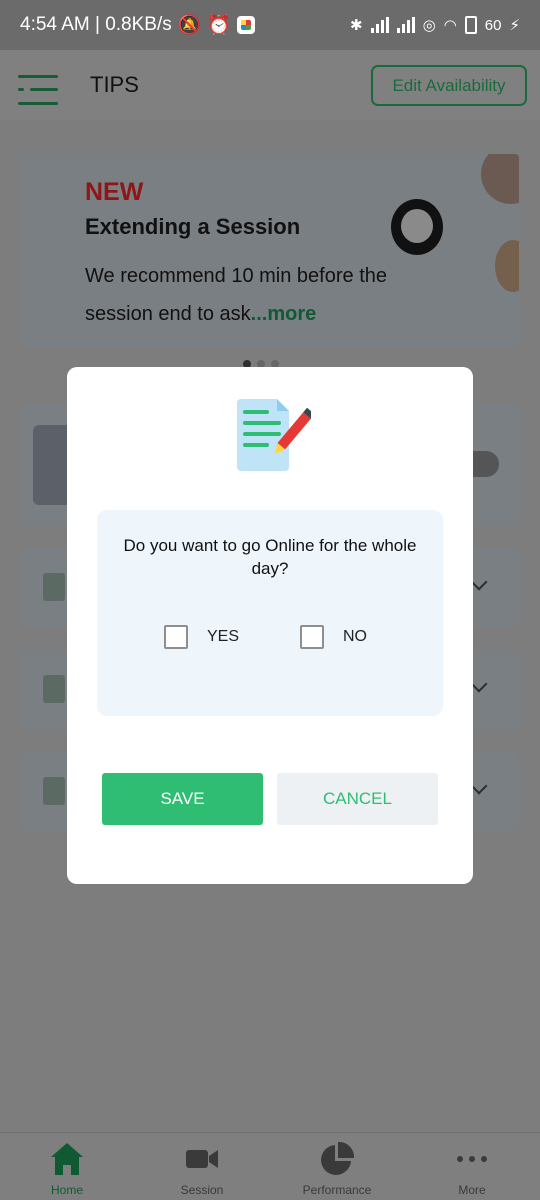 This screenshot has width=540, height=1200. I want to click on person-icon, so click(54, 791).